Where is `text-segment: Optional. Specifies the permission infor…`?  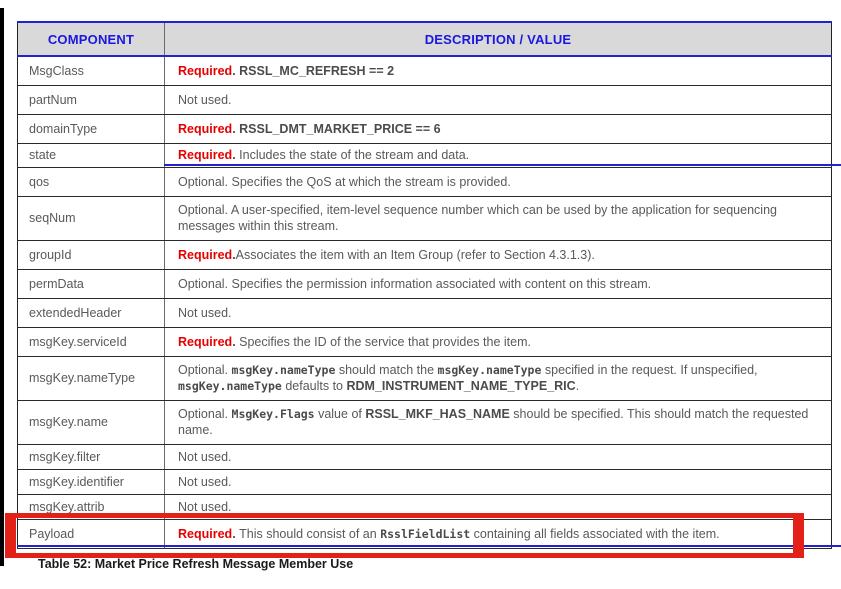 text-segment: Optional. Specifies the permission infor… is located at coordinates (415, 283).